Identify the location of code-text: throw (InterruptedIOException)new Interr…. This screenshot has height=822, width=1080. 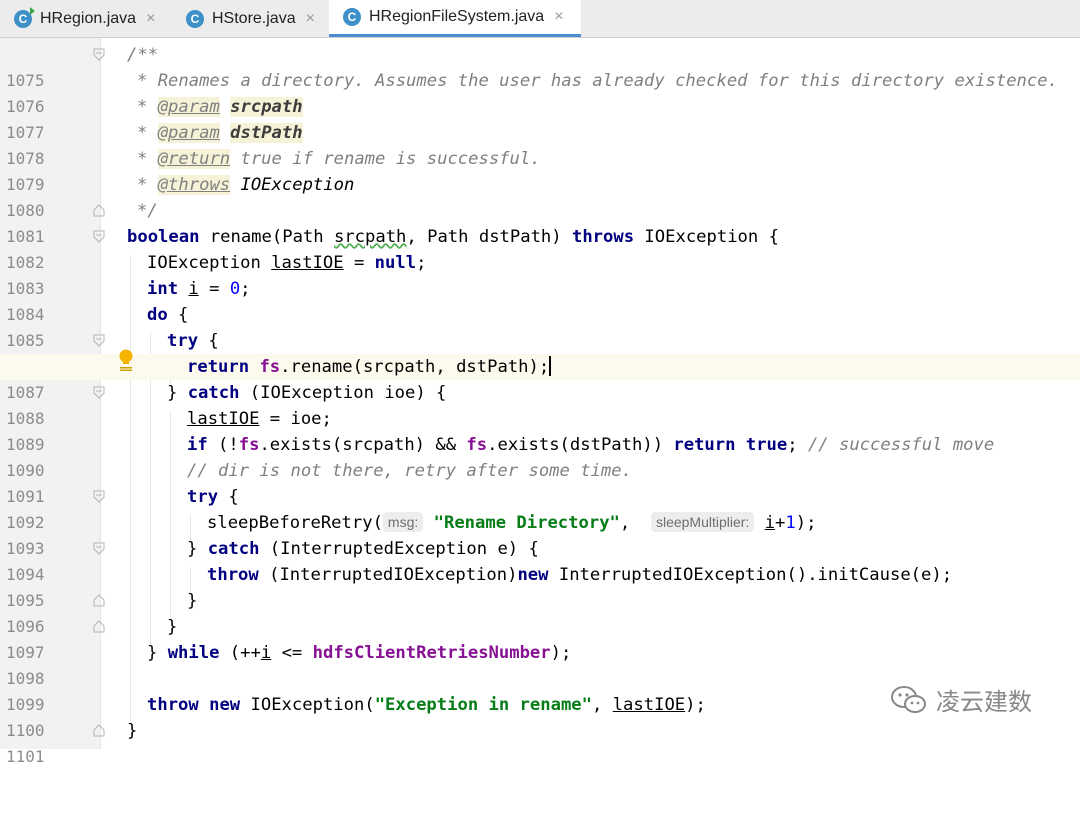
(580, 575).